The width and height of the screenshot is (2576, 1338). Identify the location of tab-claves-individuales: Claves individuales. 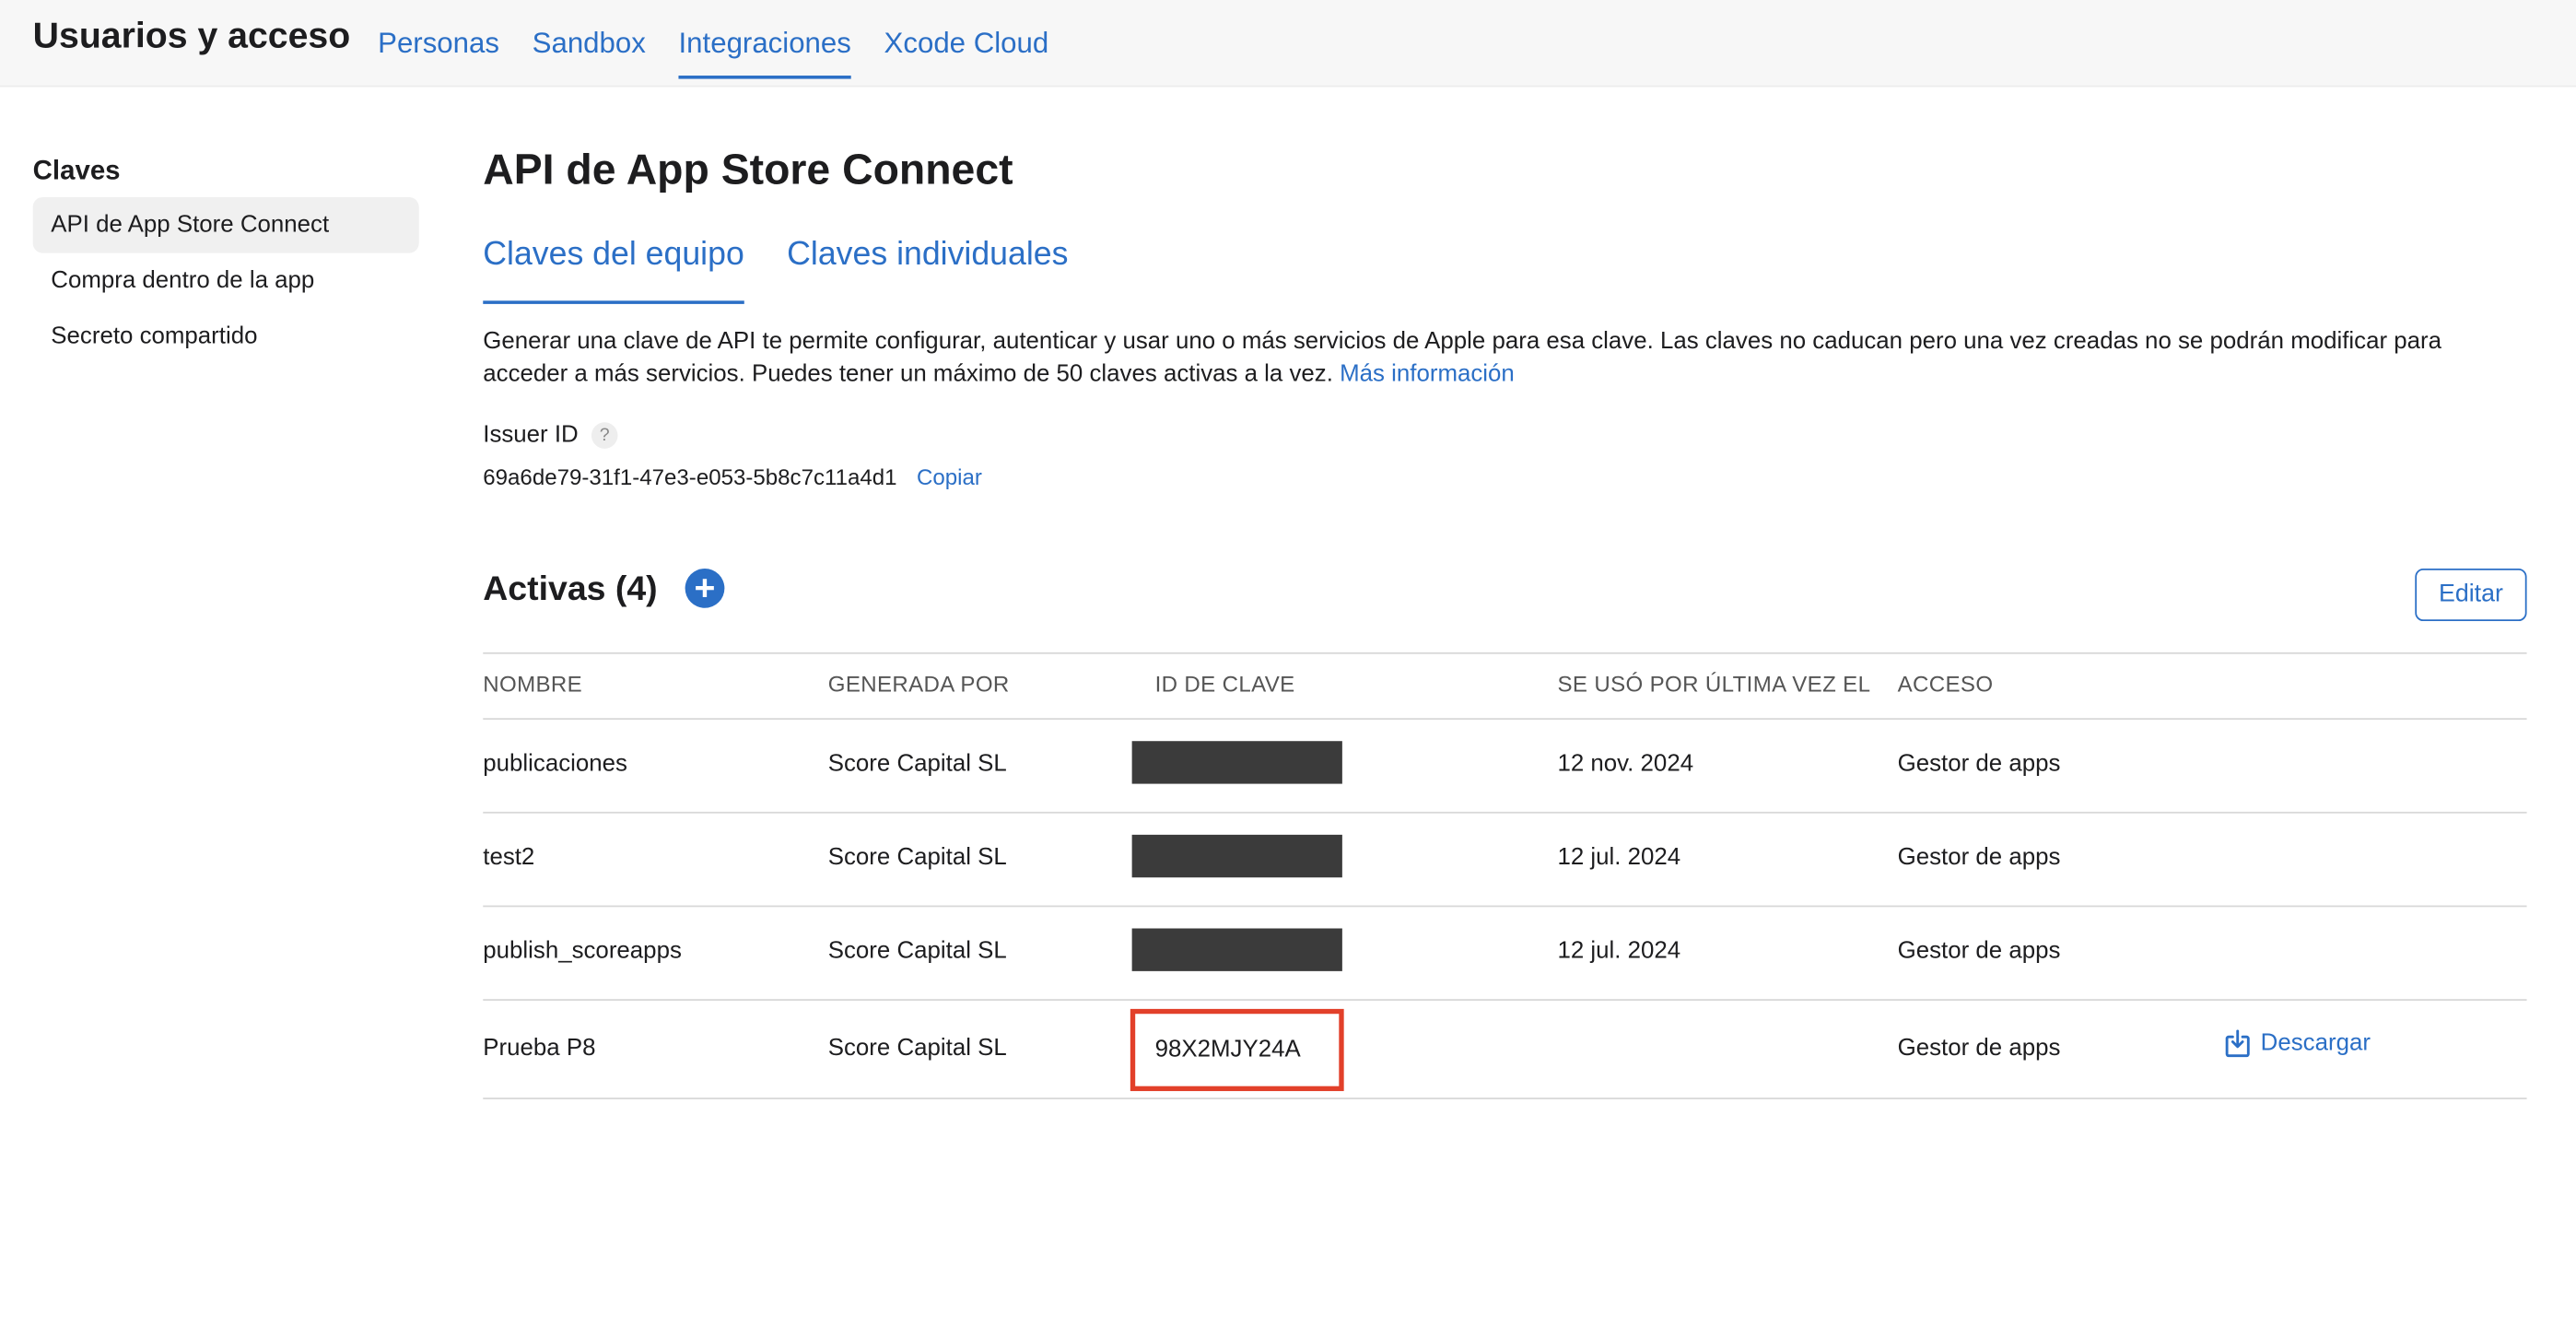
(927, 269).